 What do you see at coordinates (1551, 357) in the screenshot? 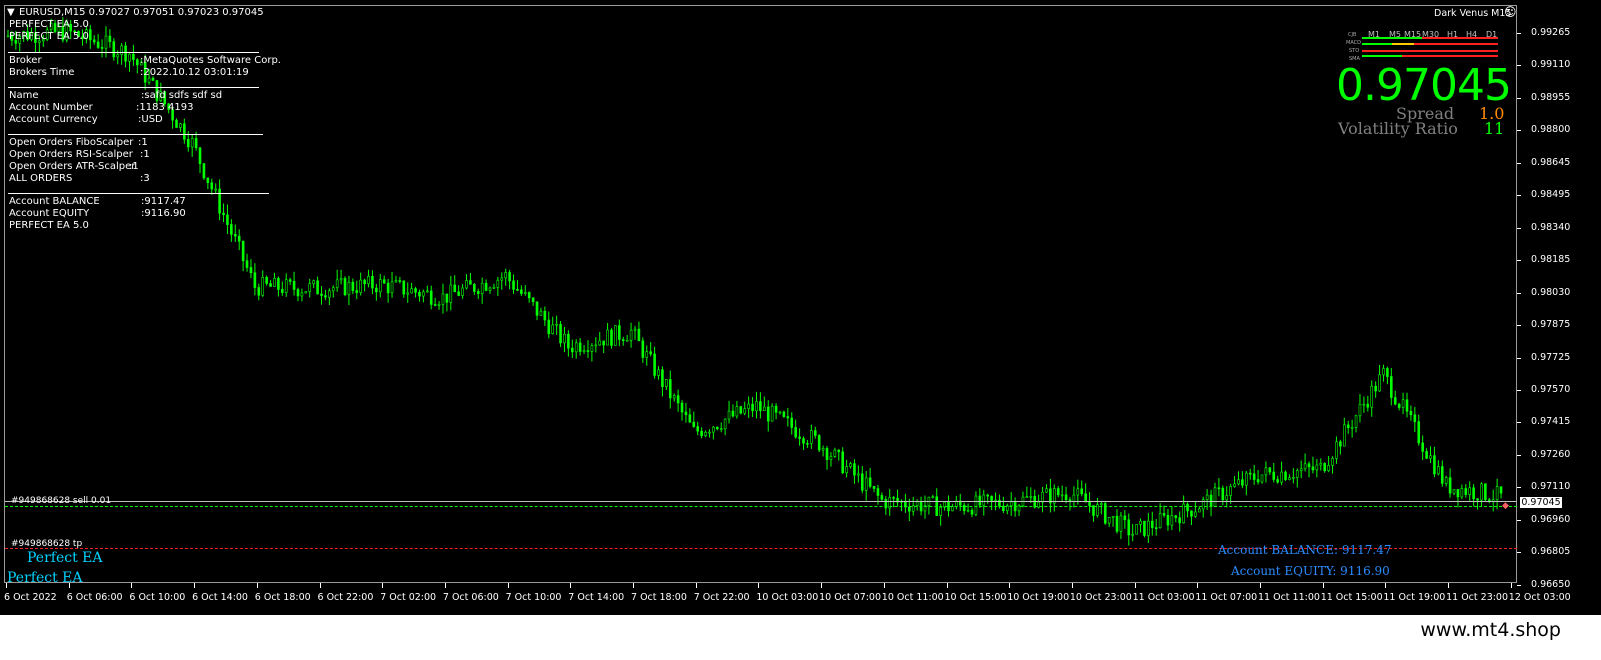
I see `price-tick-label: 0.97725` at bounding box center [1551, 357].